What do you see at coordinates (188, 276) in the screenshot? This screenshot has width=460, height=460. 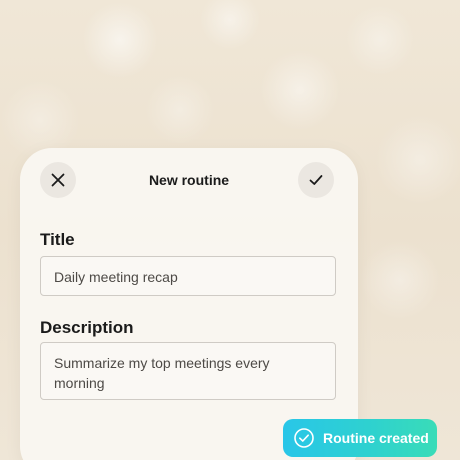 I see `title-input: Daily meeting recap` at bounding box center [188, 276].